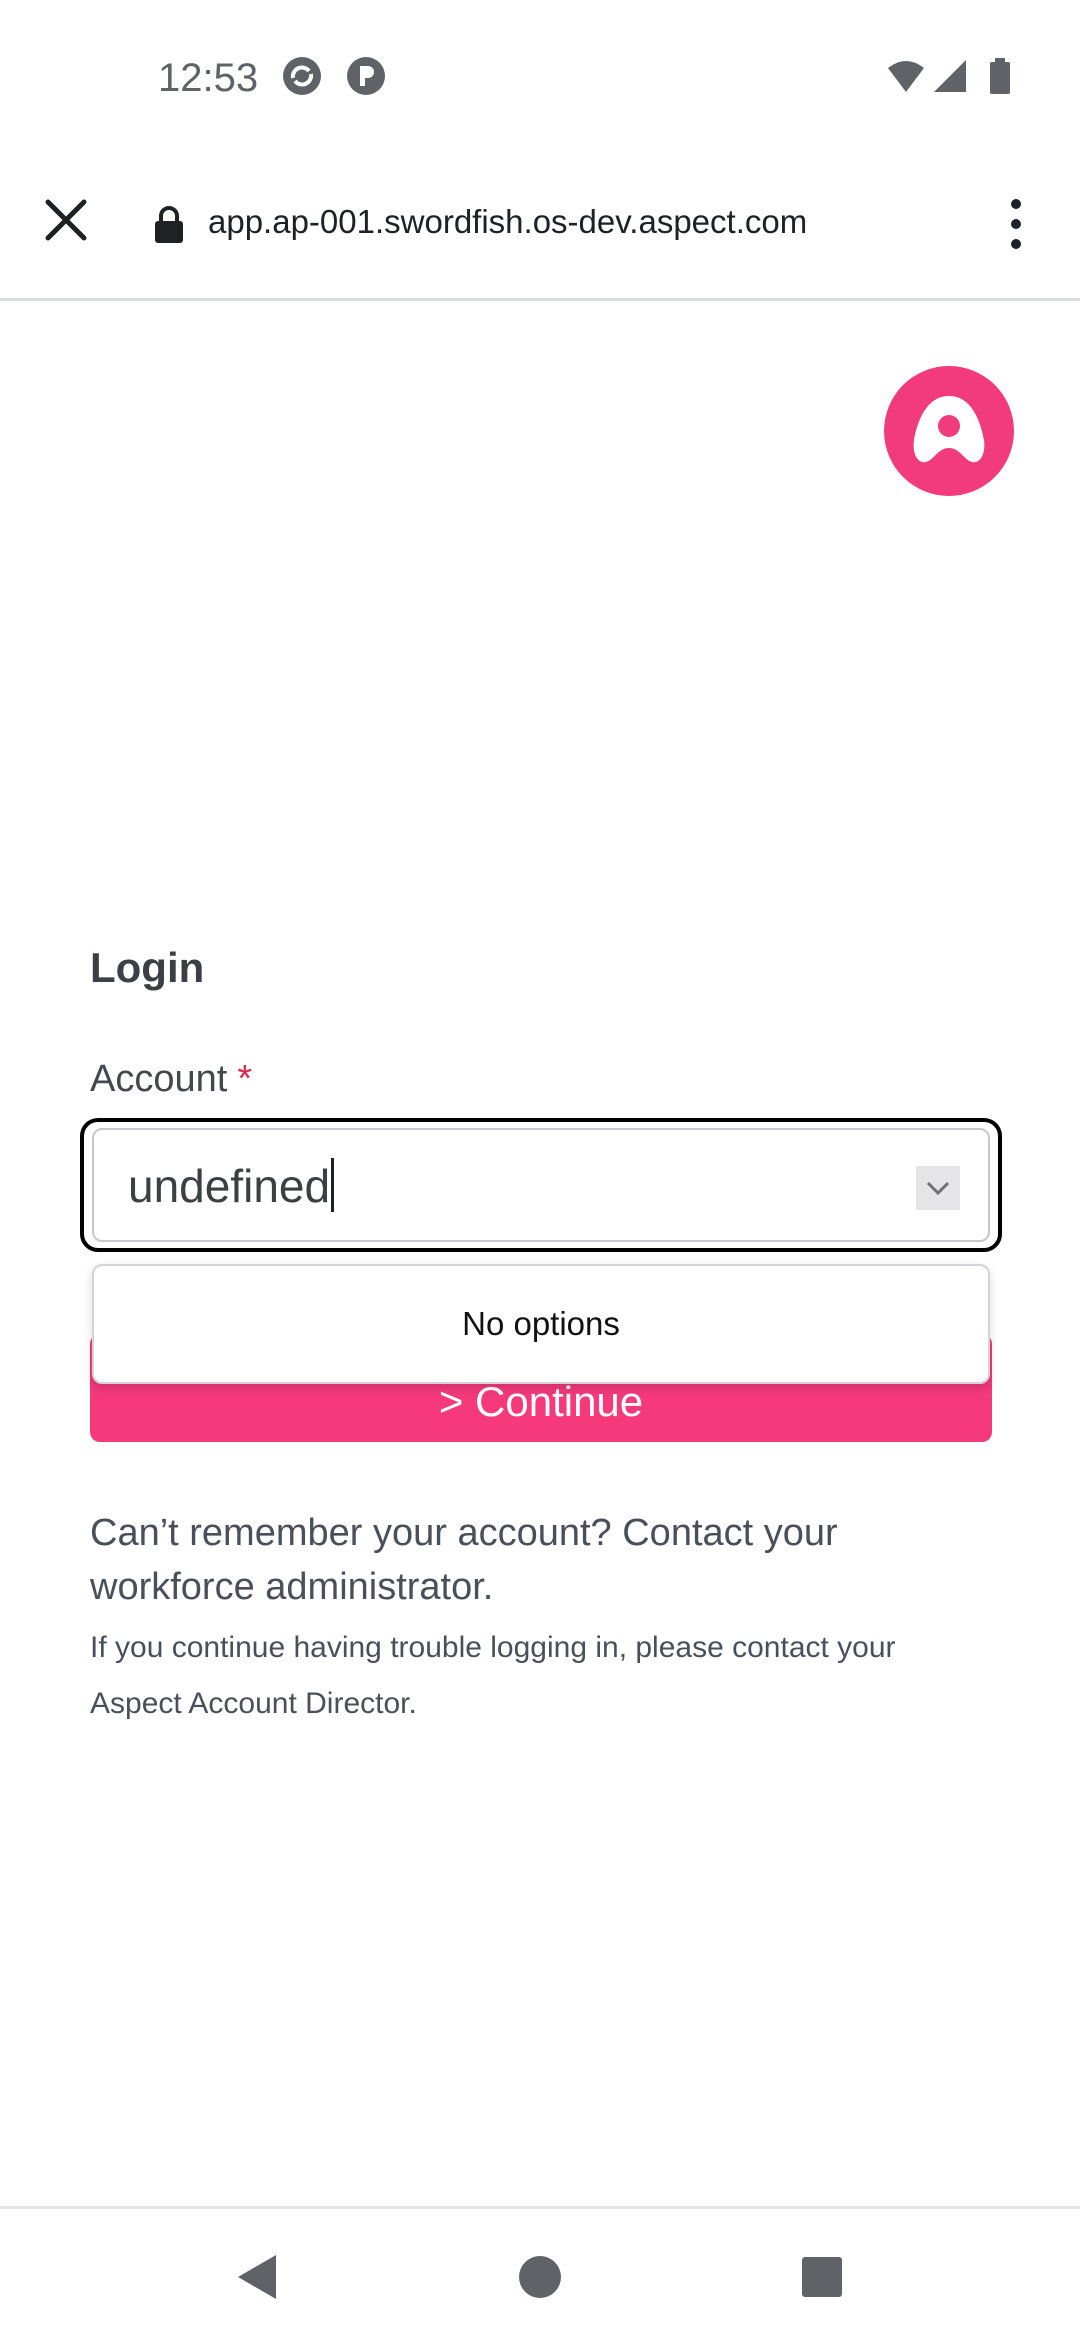 This screenshot has width=1080, height=2343. Describe the element at coordinates (159, 1079) in the screenshot. I see `account-label-text: Account` at that location.